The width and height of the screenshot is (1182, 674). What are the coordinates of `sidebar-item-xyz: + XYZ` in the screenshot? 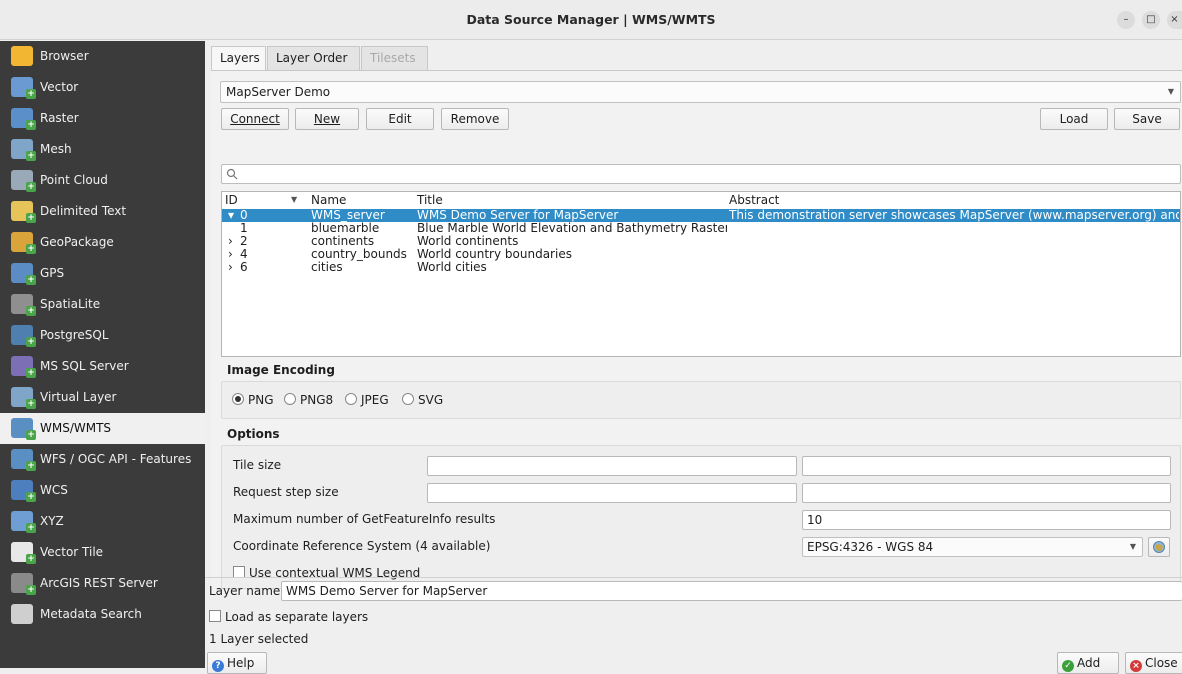 It's located at (102, 521).